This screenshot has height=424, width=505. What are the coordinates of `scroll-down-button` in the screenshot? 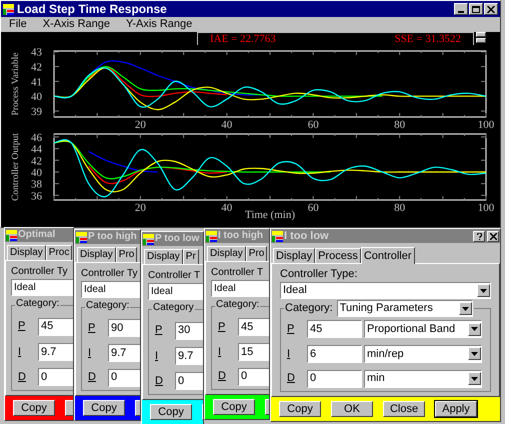 It's located at (481, 40).